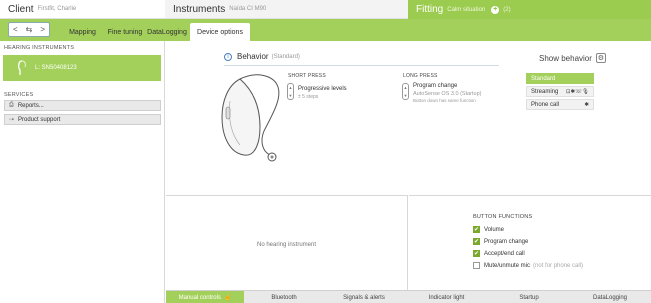 This screenshot has height=303, width=651. I want to click on short-press-steps: ± 5 steps, so click(308, 97).